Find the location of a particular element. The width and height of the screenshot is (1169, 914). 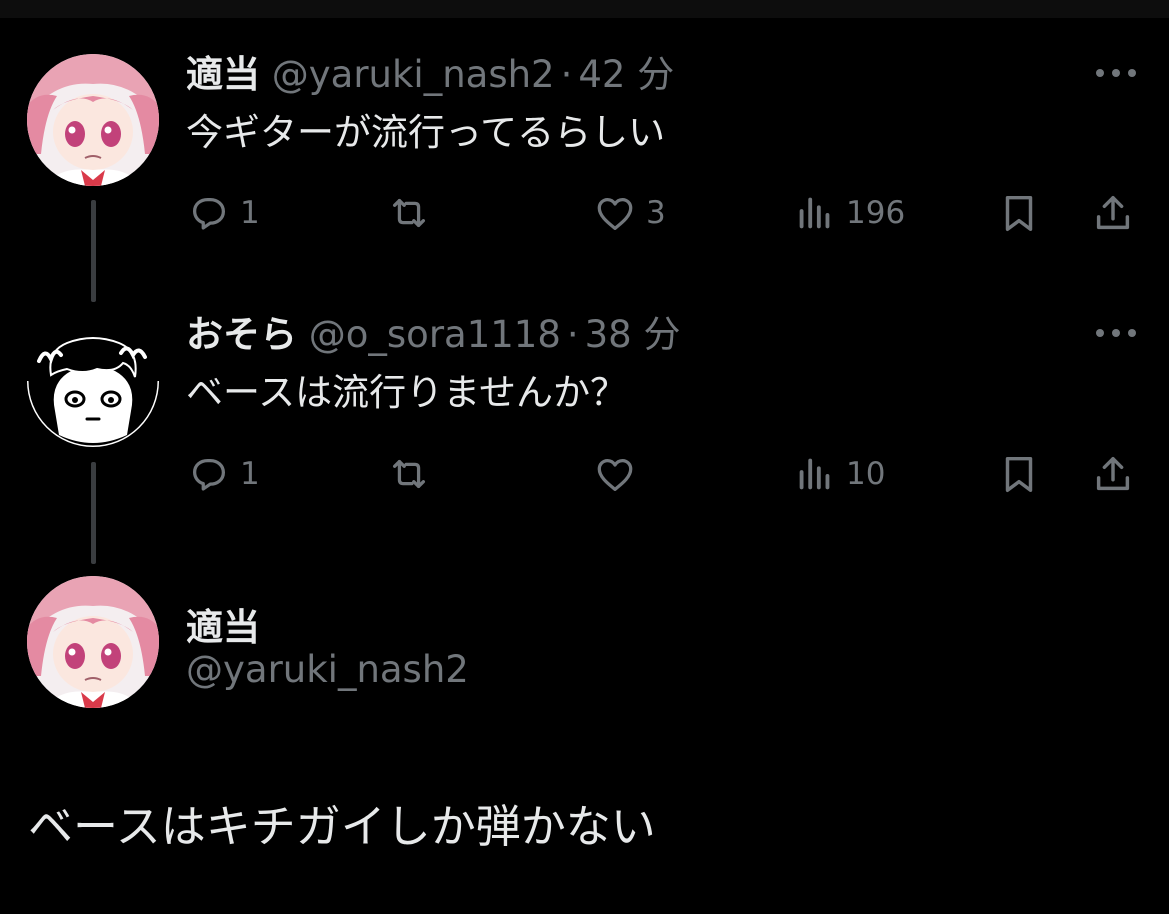

display-name: おそら is located at coordinates (241, 334).